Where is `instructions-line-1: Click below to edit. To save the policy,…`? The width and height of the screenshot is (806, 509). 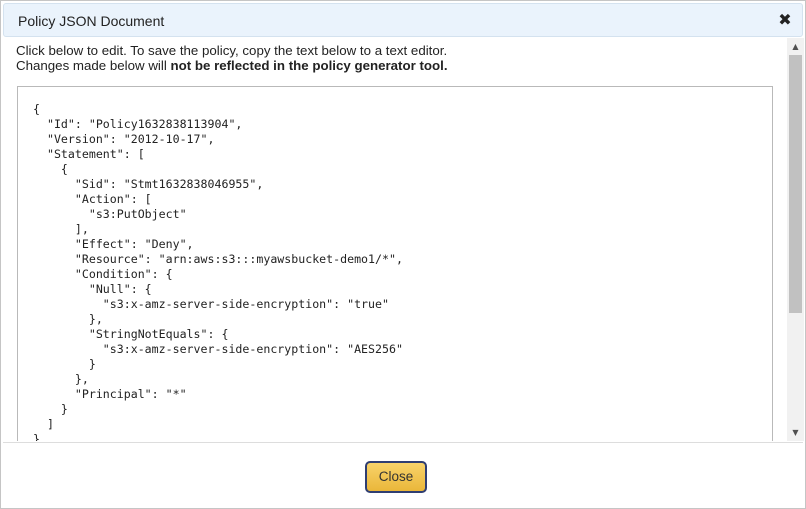
instructions-line-1: Click below to edit. To save the policy,… is located at coordinates (232, 50).